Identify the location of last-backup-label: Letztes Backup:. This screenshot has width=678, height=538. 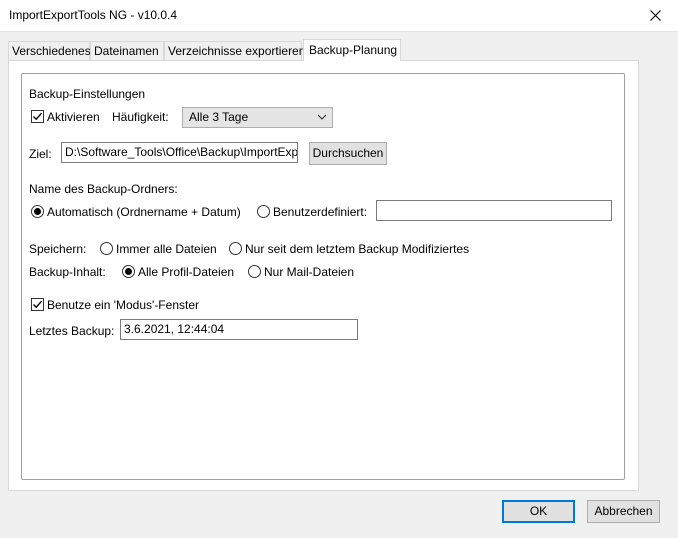
(72, 331).